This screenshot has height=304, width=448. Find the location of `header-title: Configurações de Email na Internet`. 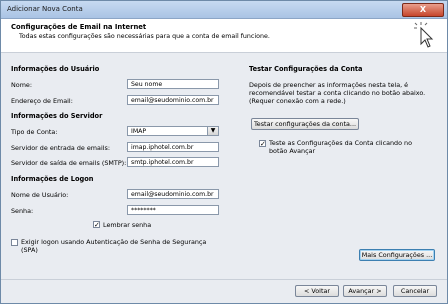

header-title: Configurações de Email na Internet is located at coordinates (79, 27).